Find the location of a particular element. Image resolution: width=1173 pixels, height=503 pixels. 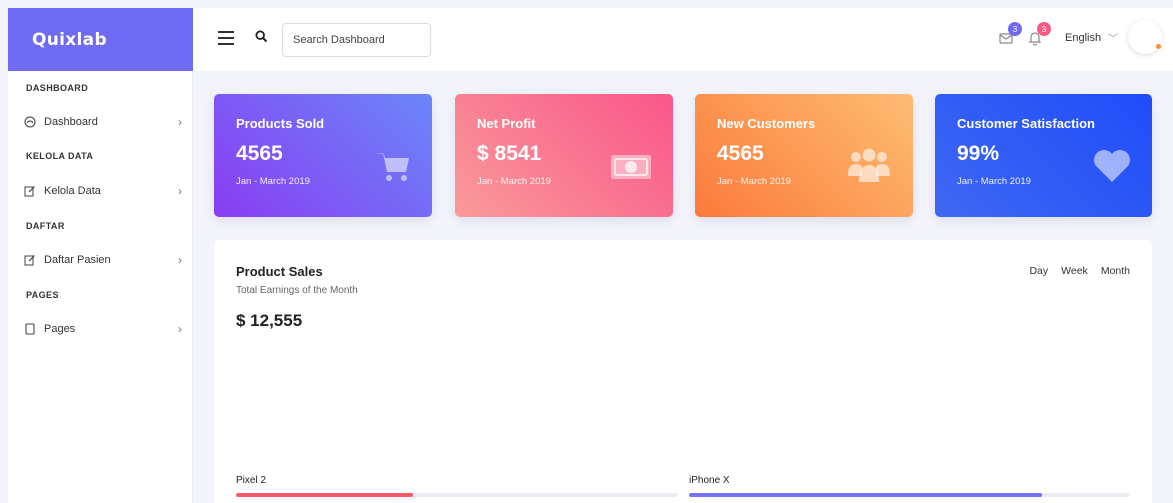

cart-icon is located at coordinates (392, 167).